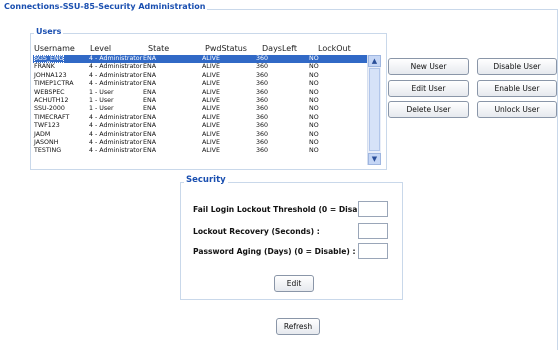 This screenshot has height=350, width=559. Describe the element at coordinates (428, 88) in the screenshot. I see `edit-user-button: Edit User` at that location.